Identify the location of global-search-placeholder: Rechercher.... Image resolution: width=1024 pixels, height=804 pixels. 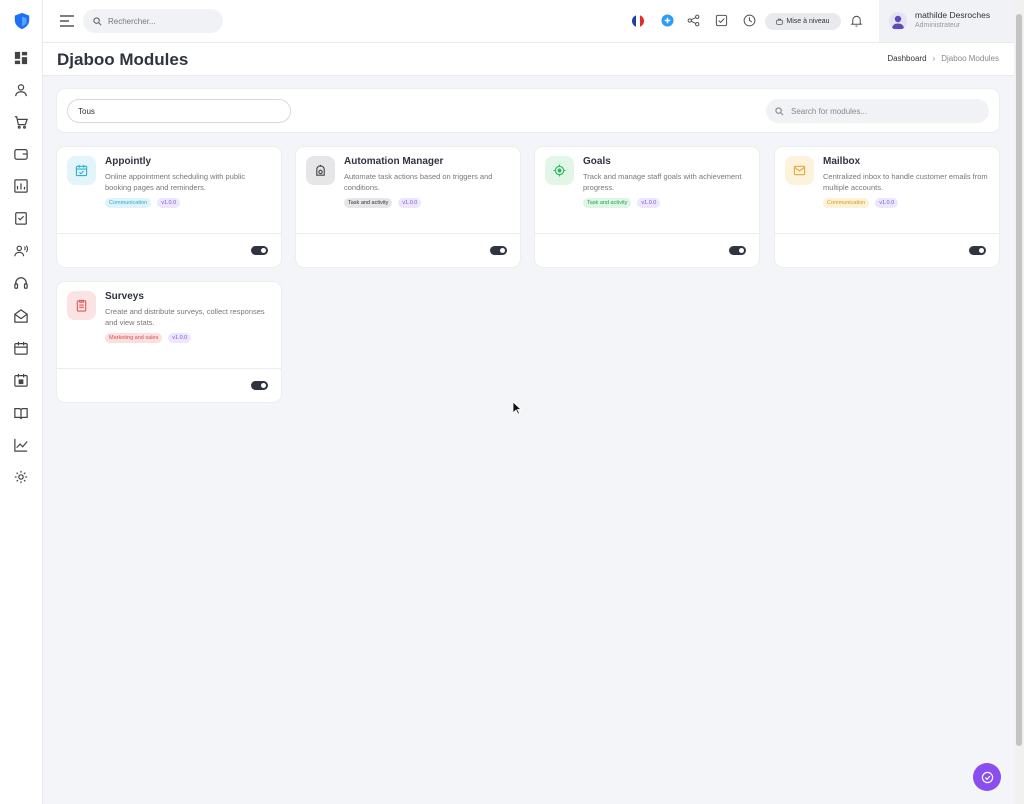
(132, 21).